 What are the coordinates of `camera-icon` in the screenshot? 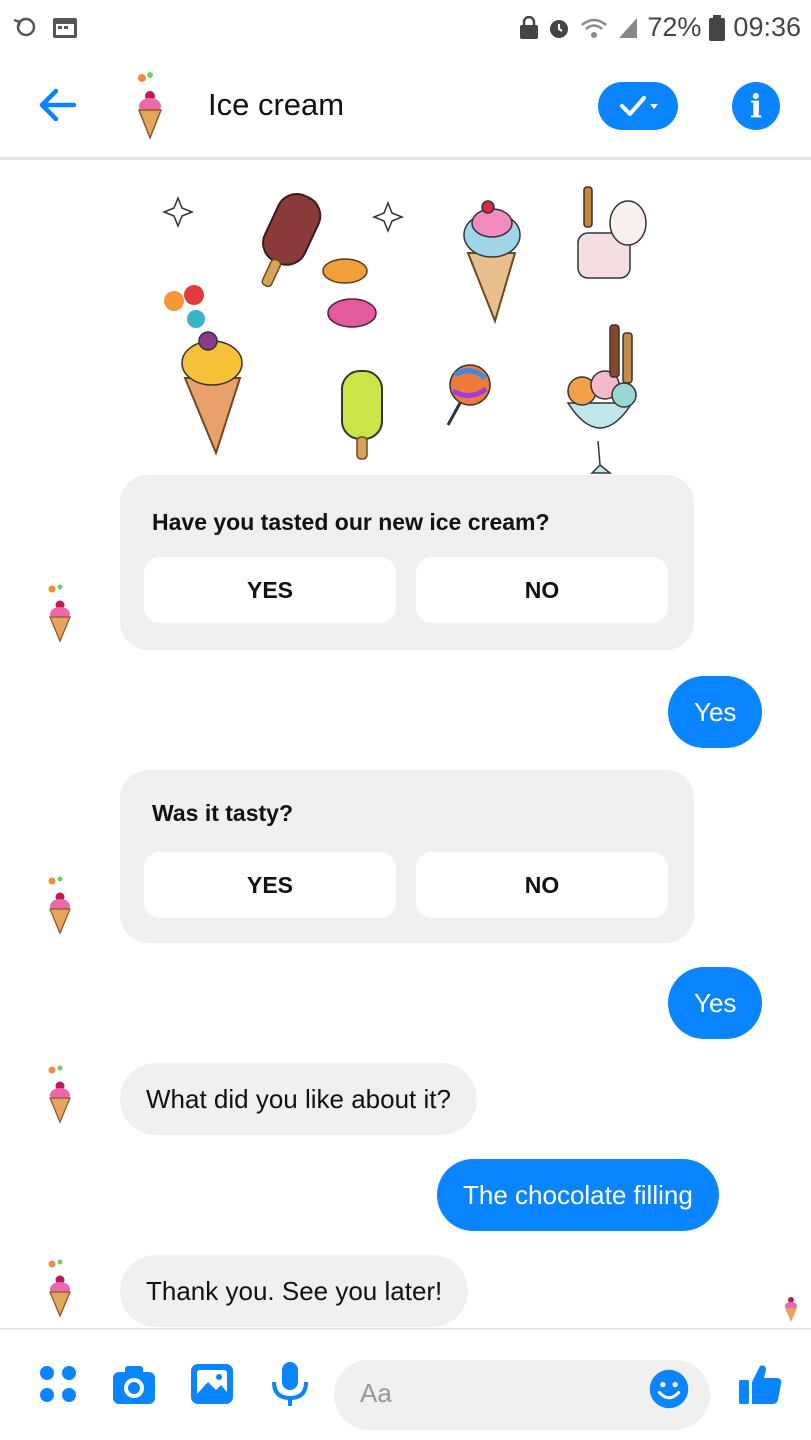 It's located at (134, 1384).